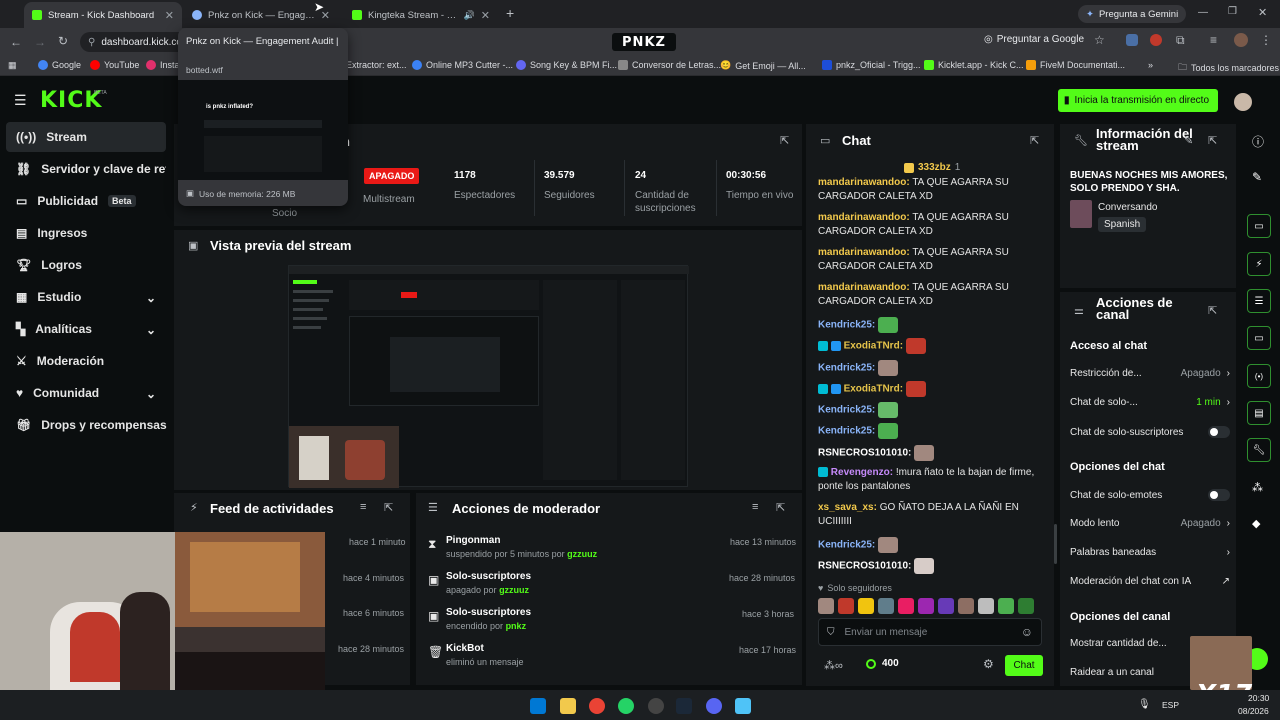 This screenshot has height=720, width=1280. Describe the element at coordinates (882, 663) in the screenshot. I see `channel-points: 400` at that location.